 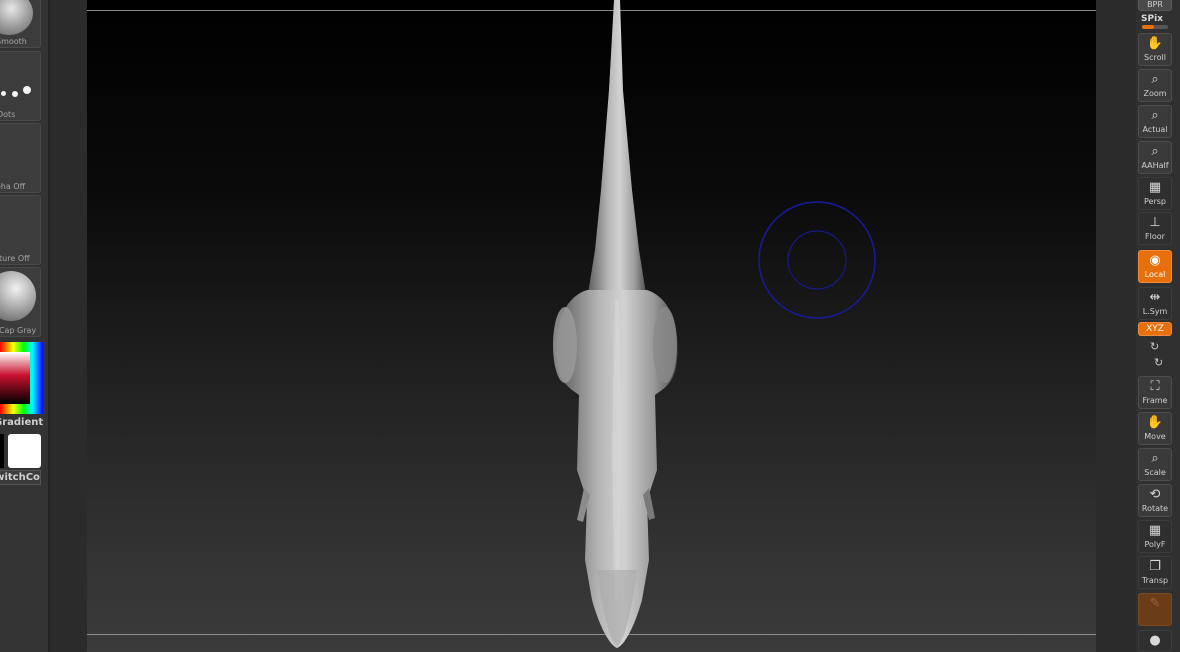 I want to click on solo-icon: ●, so click(x=1155, y=640).